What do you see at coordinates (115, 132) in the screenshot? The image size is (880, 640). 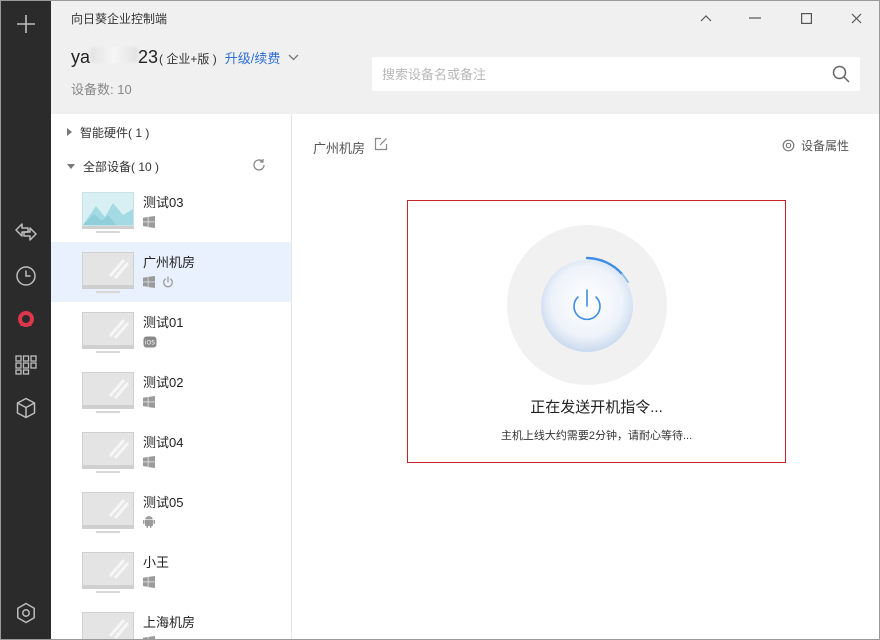 I see `group-label: 智能硬件( 1 )` at bounding box center [115, 132].